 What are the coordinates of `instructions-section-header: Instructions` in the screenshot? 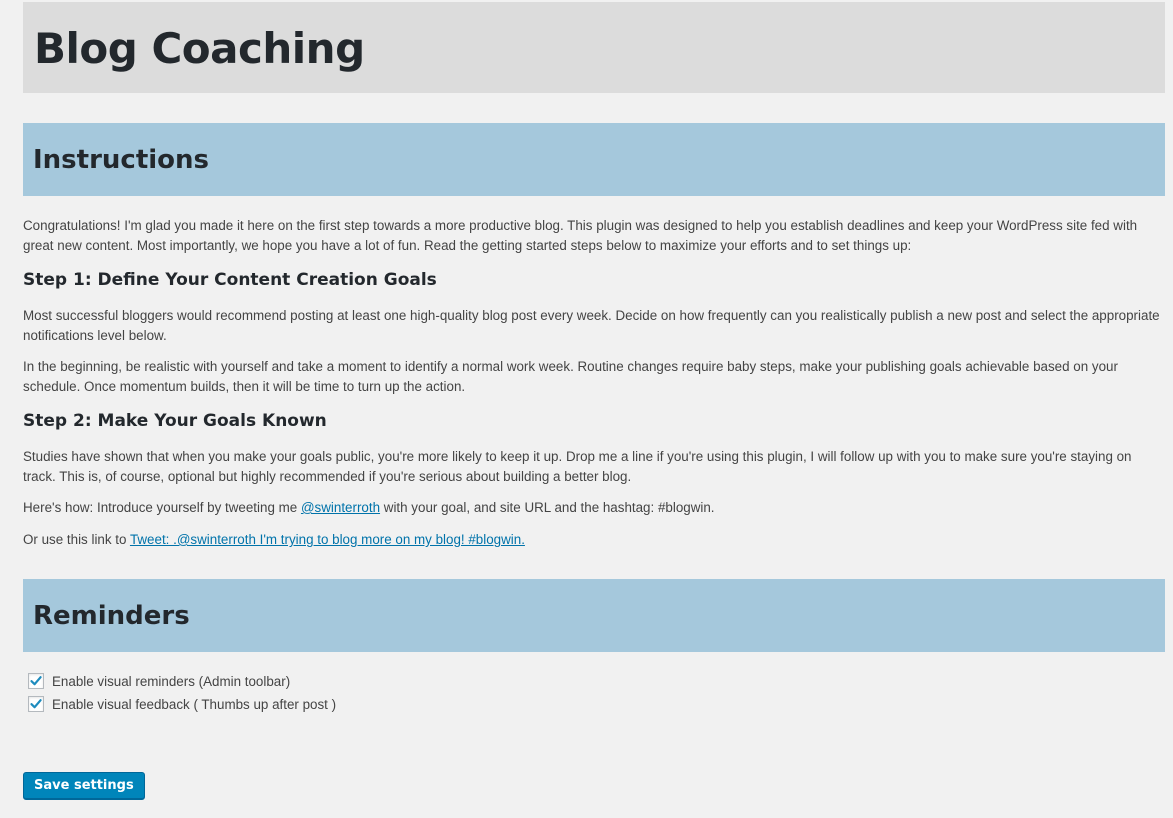 It's located at (594, 159).